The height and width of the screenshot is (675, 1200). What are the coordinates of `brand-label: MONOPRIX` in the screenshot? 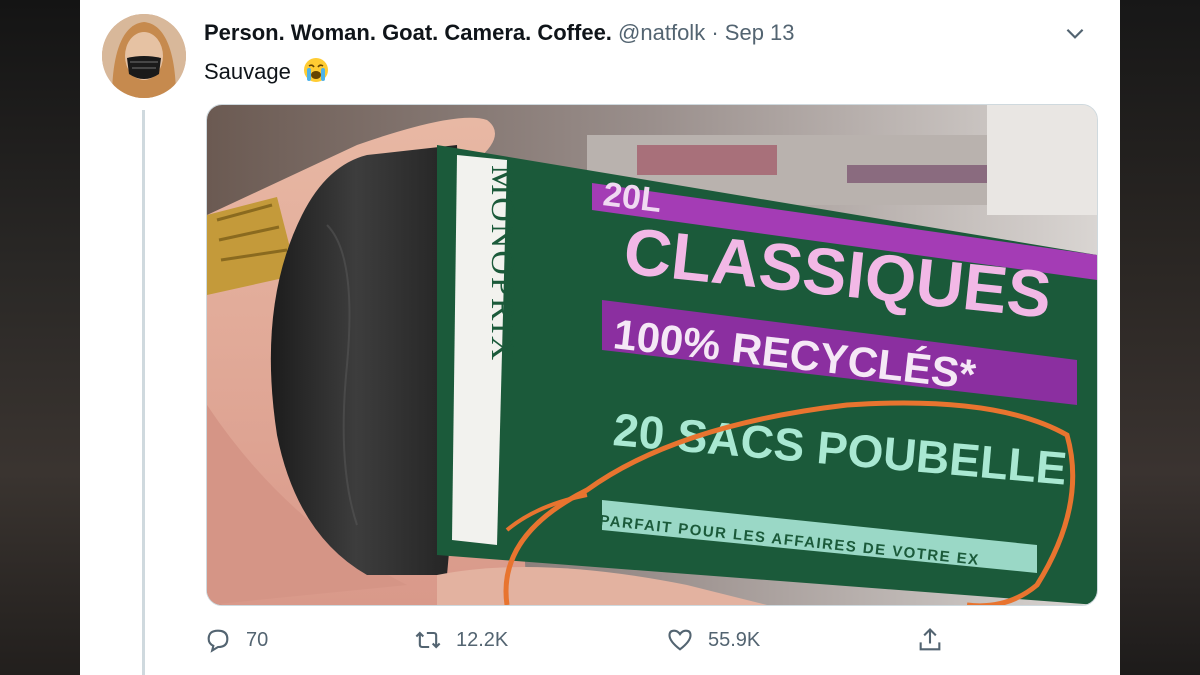 It's located at (502, 263).